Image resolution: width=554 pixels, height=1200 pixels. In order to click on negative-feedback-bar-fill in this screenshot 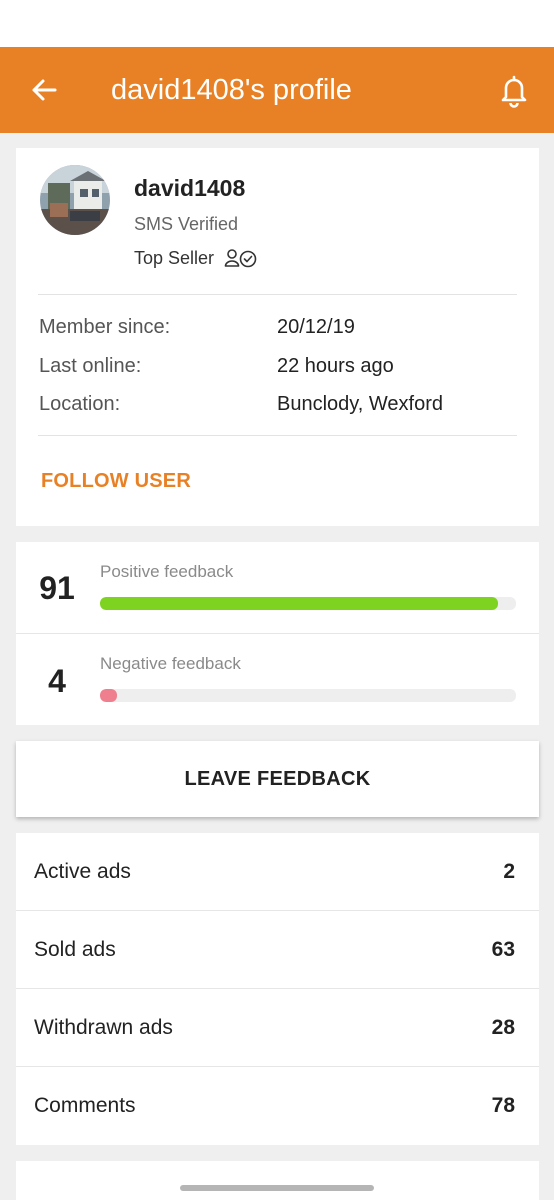, I will do `click(109, 695)`.